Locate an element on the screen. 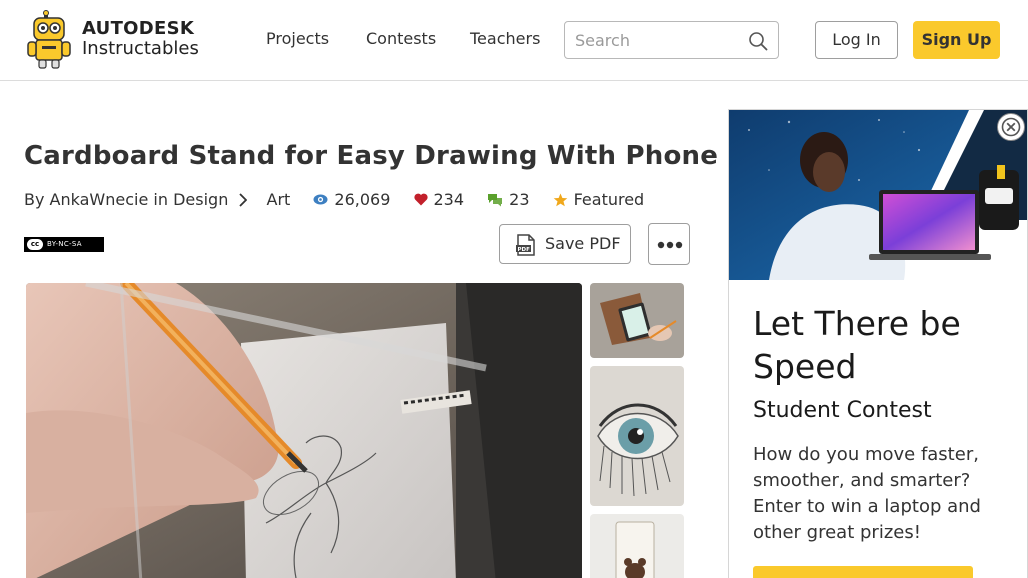  more-dots-icon is located at coordinates (670, 245).